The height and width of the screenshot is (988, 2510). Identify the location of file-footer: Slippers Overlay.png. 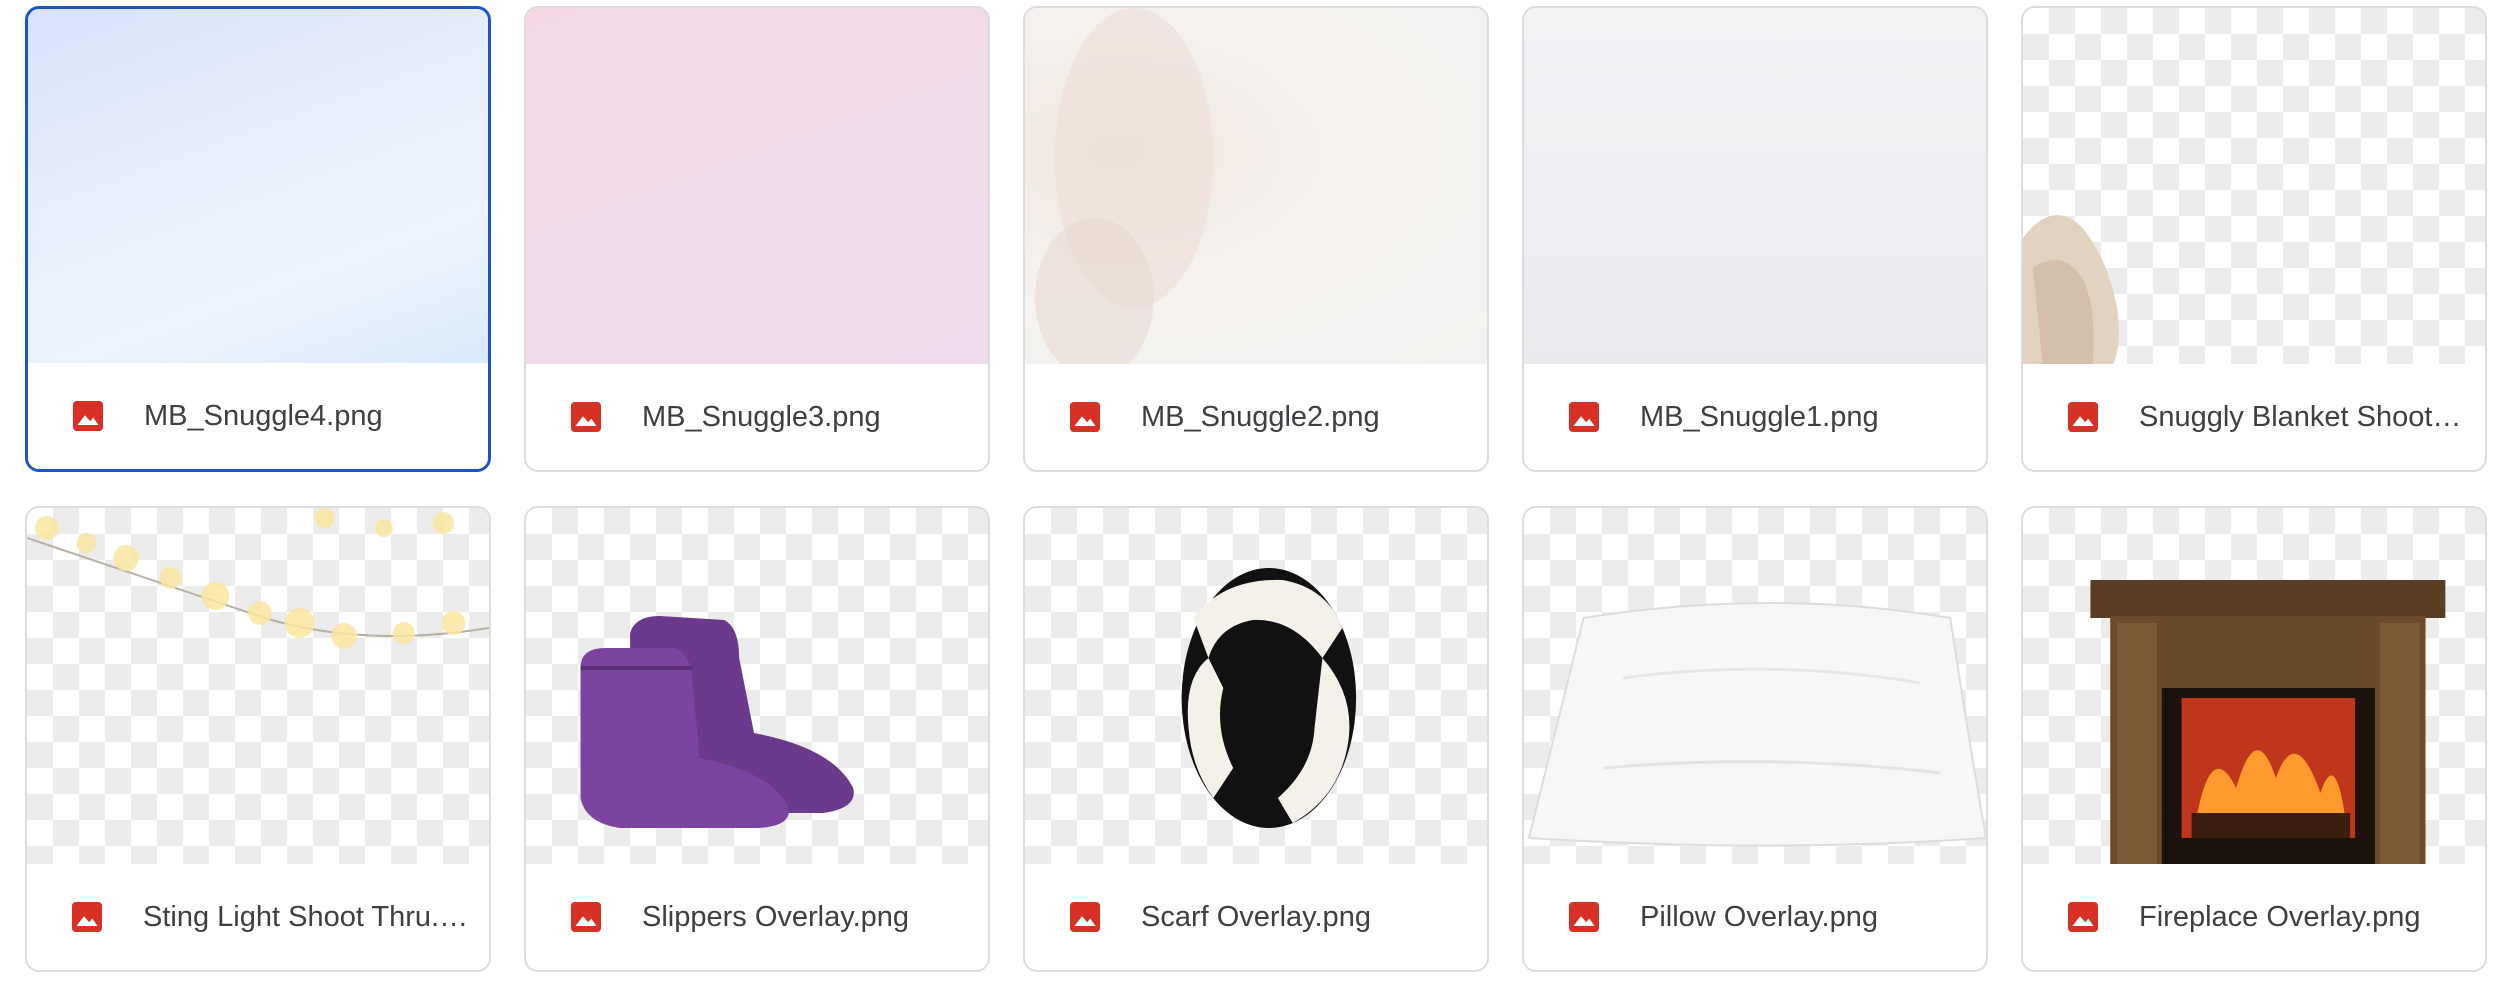
(757, 917).